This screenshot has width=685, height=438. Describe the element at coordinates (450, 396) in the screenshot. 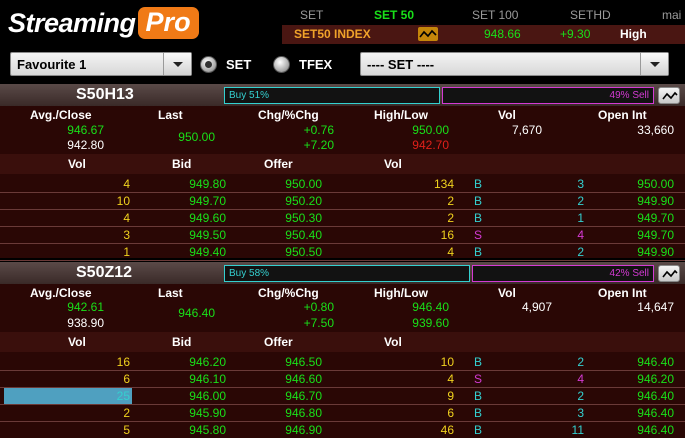

I see `offer-volume: 9` at that location.